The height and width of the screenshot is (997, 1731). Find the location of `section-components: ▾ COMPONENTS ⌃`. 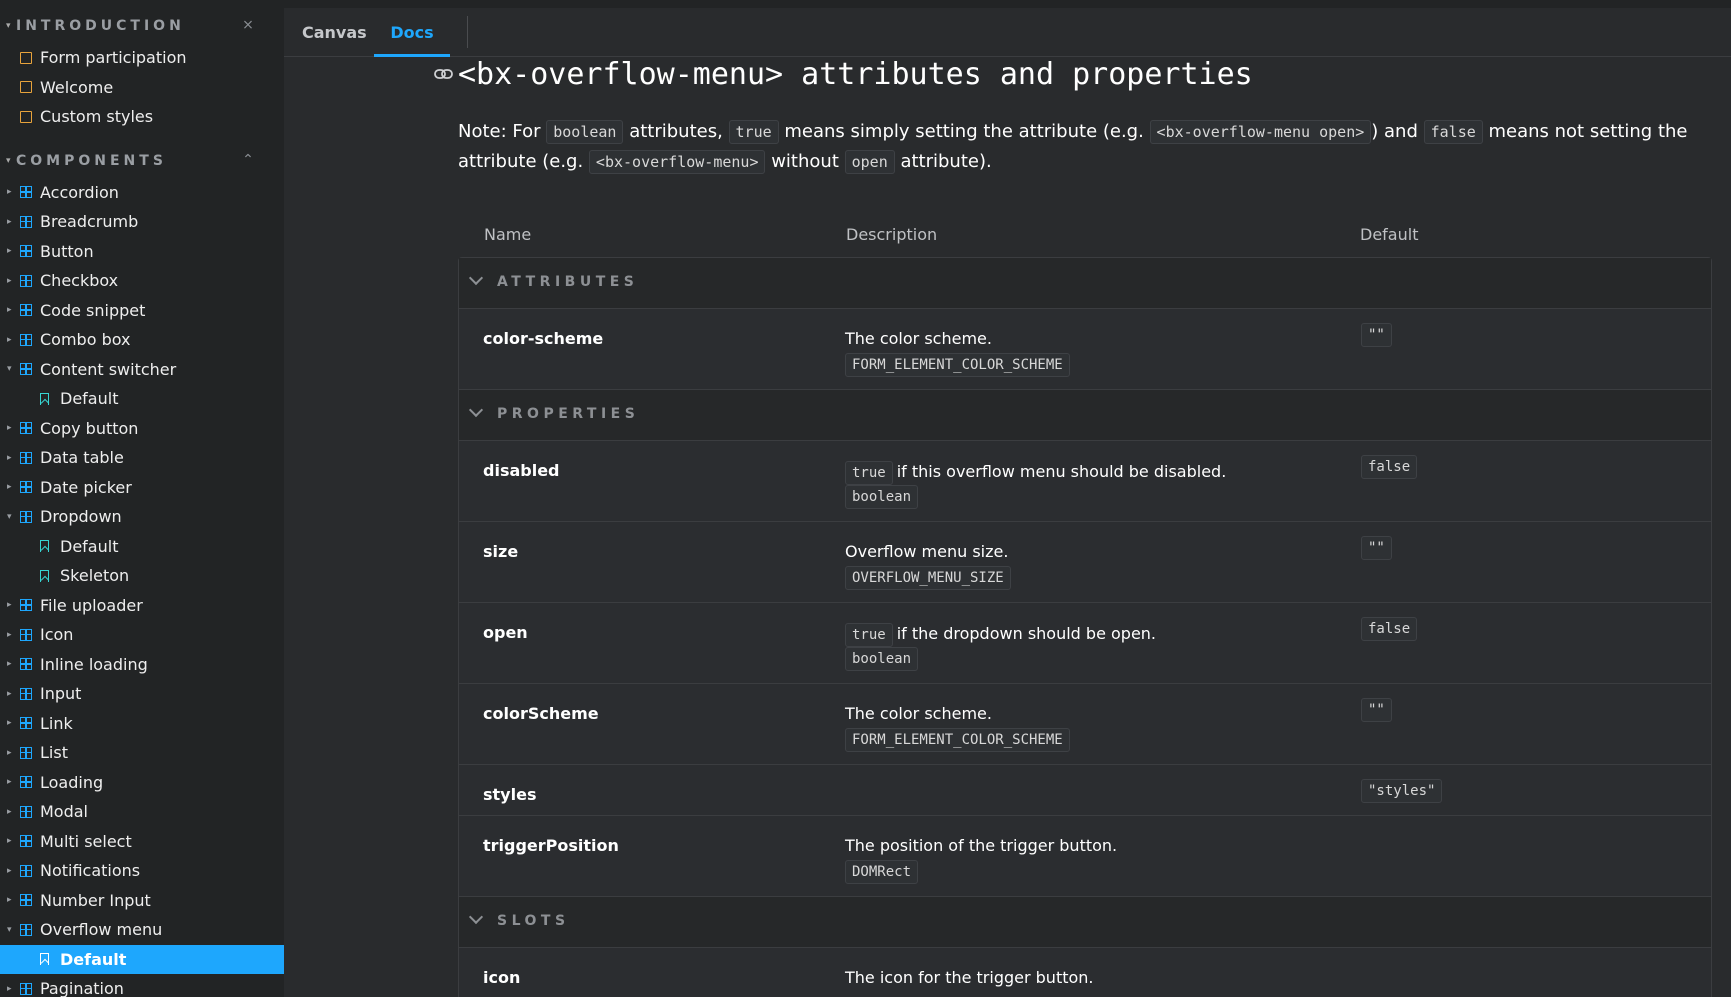

section-components: ▾ COMPONENTS ⌃ is located at coordinates (142, 161).